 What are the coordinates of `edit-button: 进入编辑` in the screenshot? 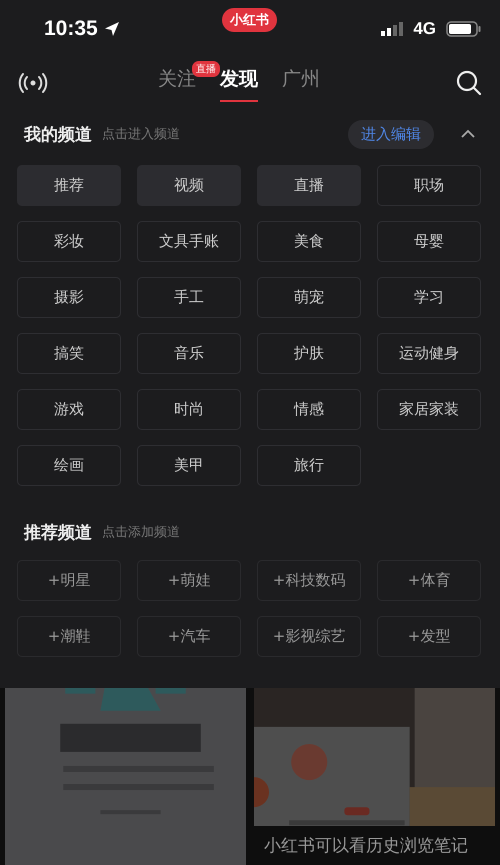 It's located at (391, 134).